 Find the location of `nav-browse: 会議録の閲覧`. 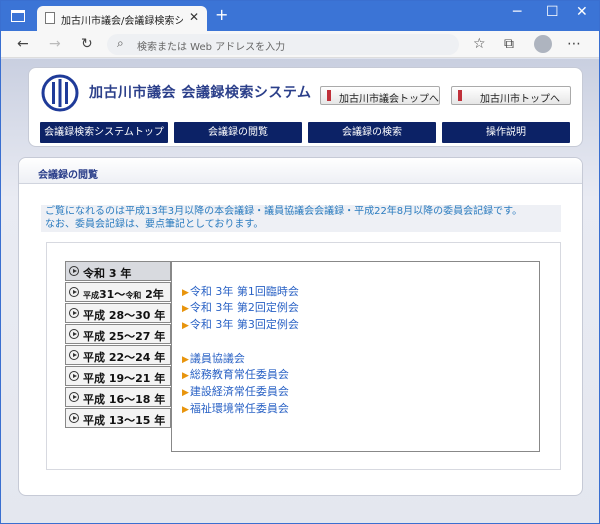

nav-browse: 会議録の閲覧 is located at coordinates (238, 132).